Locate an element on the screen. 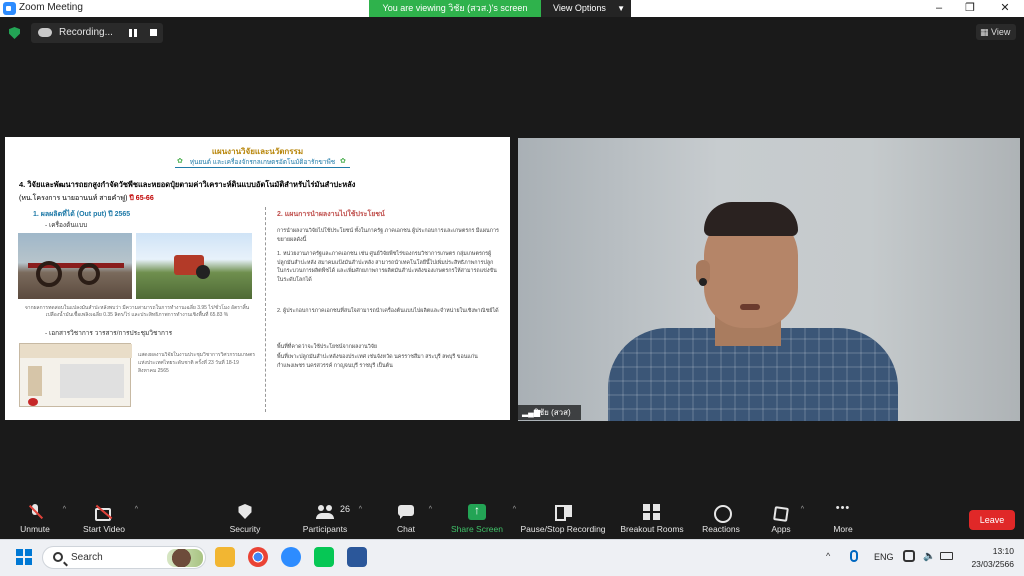 This screenshot has height=576, width=1024. participant-hair is located at coordinates (751, 219).